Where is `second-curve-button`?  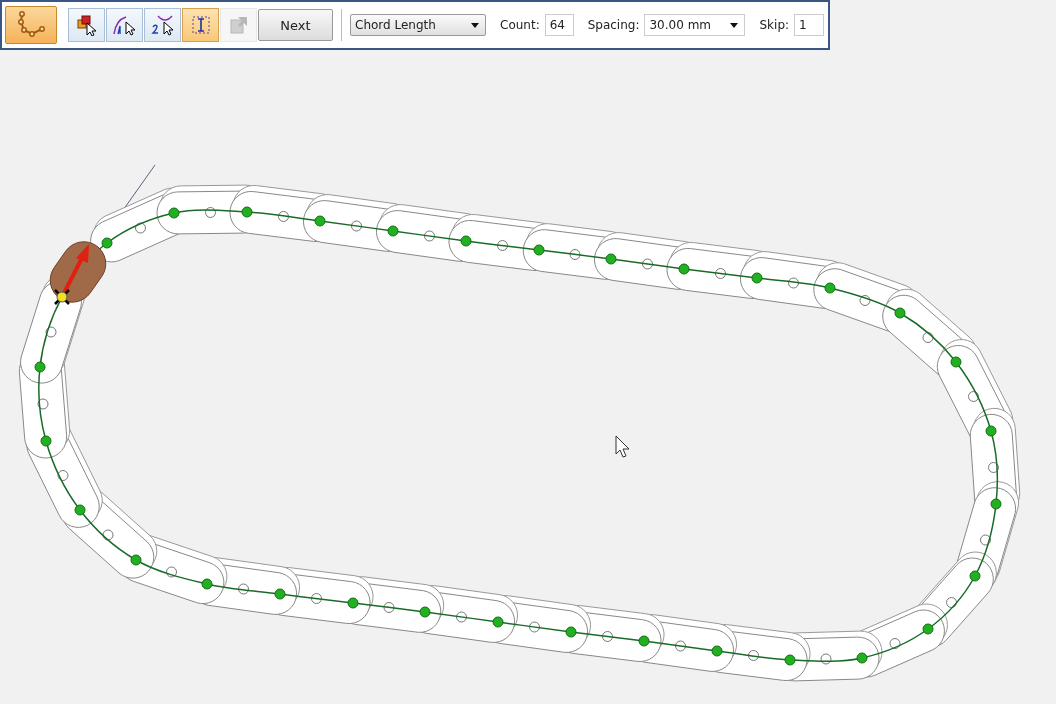 second-curve-button is located at coordinates (162, 25).